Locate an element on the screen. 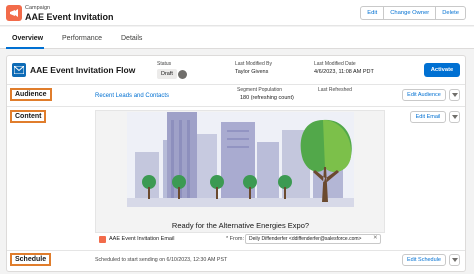 This screenshot has height=274, width=474. tab-bar: Overview Performance Details is located at coordinates (237, 38).